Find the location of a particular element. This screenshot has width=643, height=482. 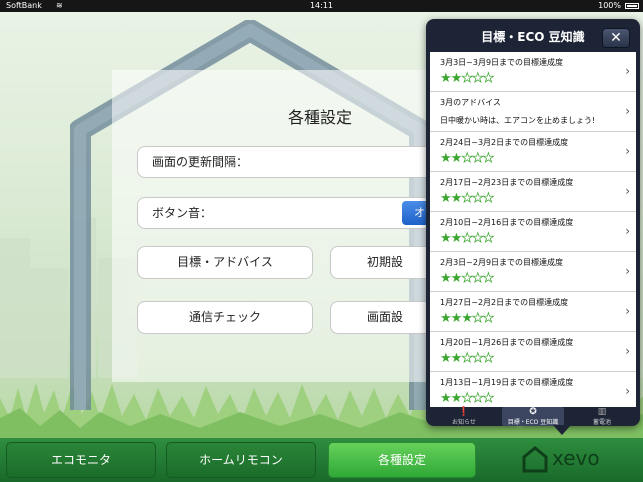

status-bar: SoftBank ≋ 14:11 100% is located at coordinates (321, 6).